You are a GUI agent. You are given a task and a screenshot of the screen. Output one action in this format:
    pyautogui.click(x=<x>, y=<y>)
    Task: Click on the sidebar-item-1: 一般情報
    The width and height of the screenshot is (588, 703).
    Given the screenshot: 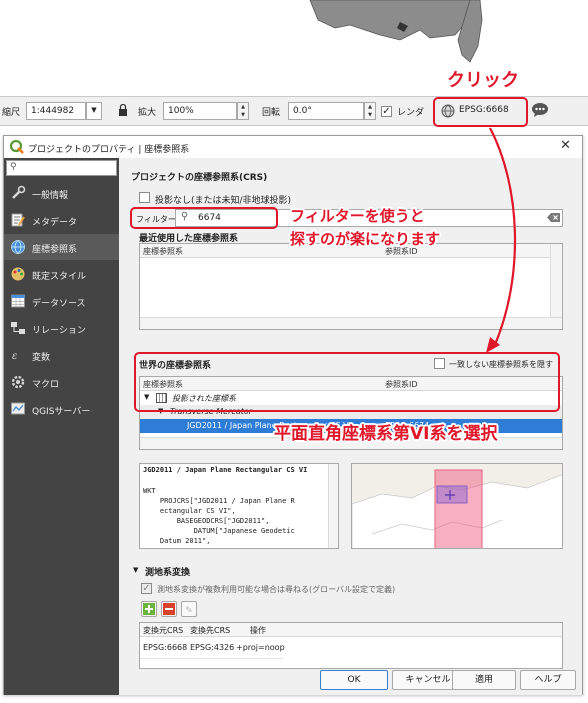 What is the action you would take?
    pyautogui.click(x=61, y=193)
    